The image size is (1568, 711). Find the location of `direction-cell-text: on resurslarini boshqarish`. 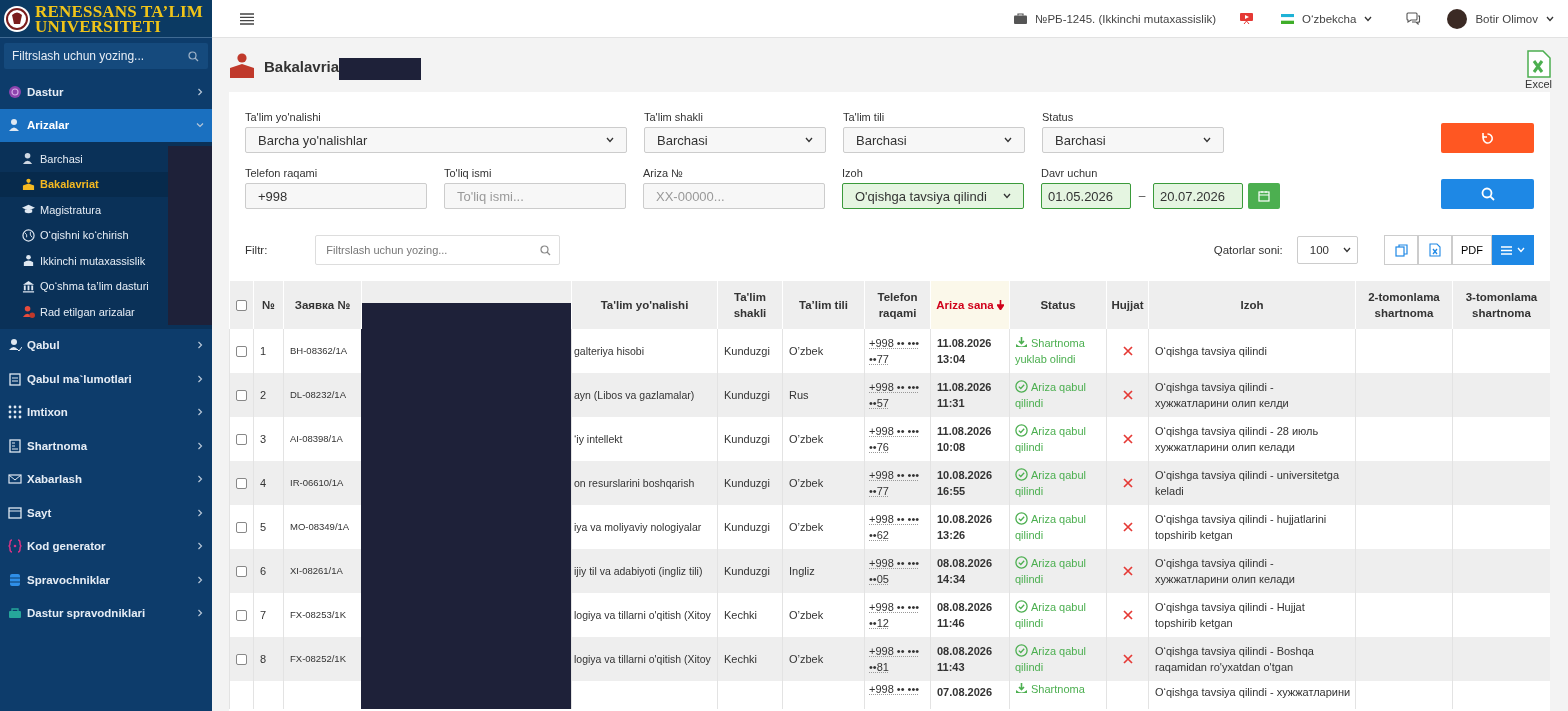

direction-cell-text: on resurslarini boshqarish is located at coordinates (634, 483).